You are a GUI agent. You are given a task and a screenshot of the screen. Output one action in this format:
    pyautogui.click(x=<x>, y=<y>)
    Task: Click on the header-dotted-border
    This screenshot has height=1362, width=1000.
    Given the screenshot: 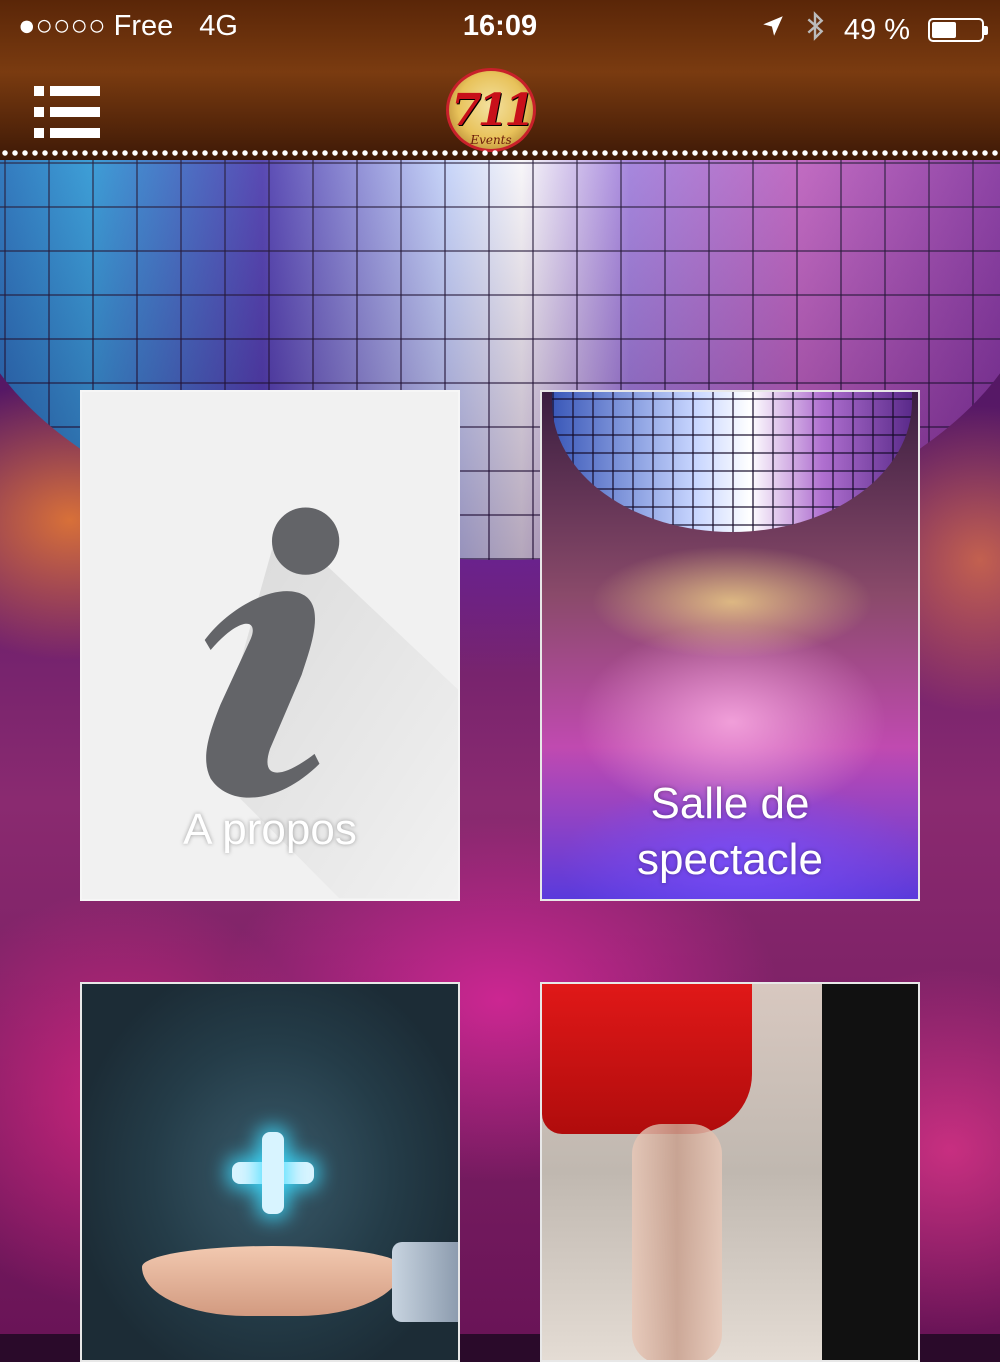 What is the action you would take?
    pyautogui.click(x=500, y=153)
    